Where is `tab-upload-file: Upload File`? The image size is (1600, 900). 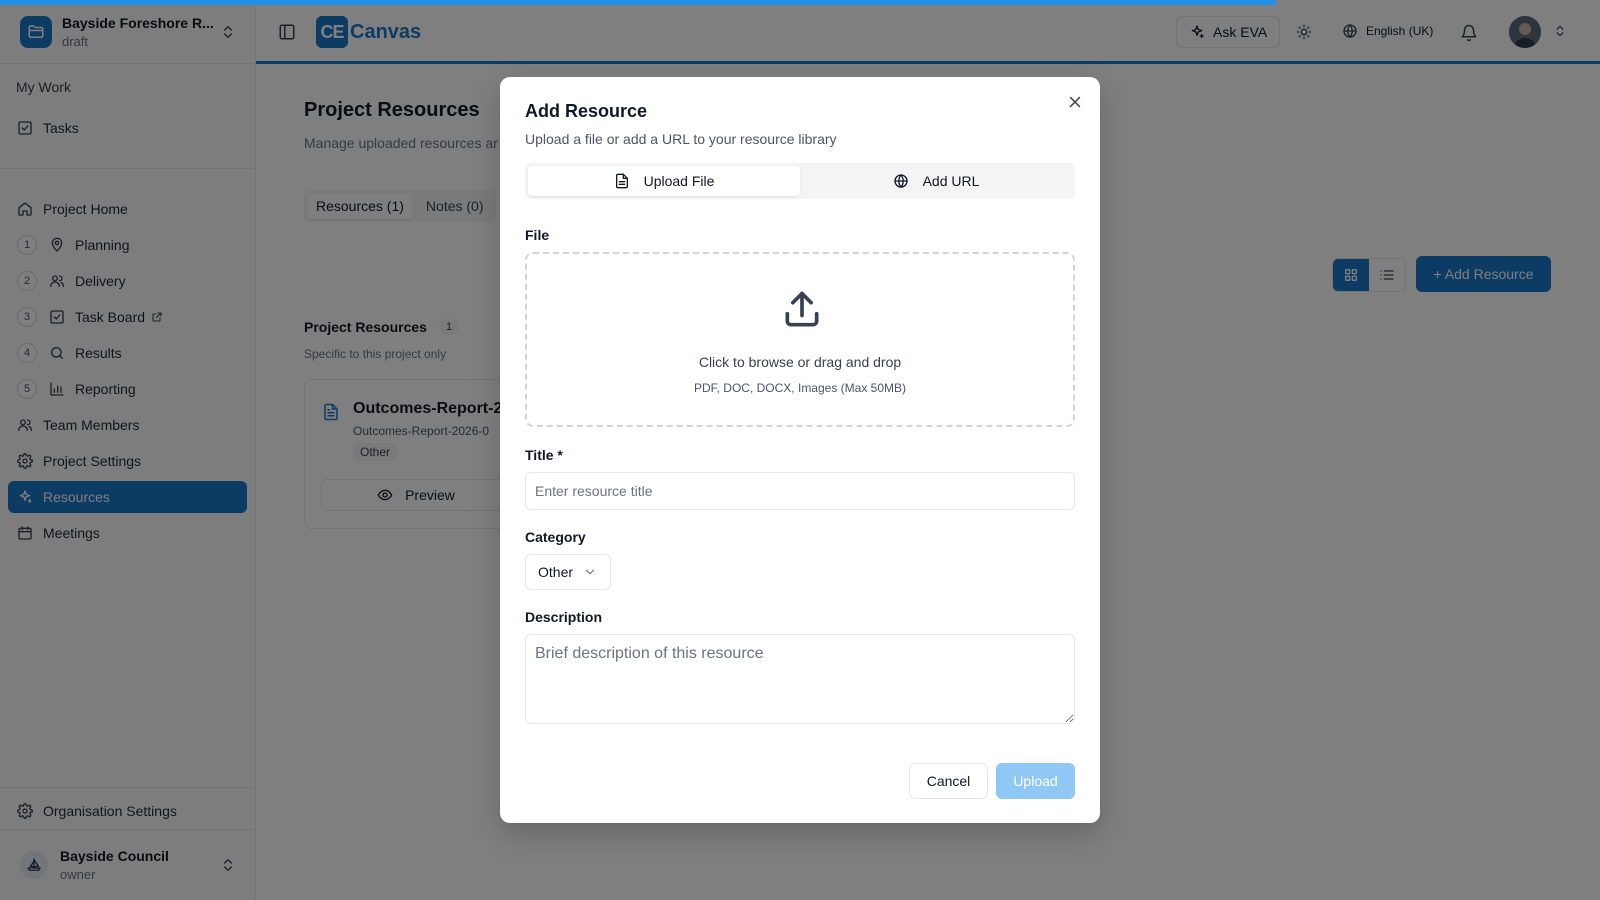
tab-upload-file: Upload File is located at coordinates (664, 181).